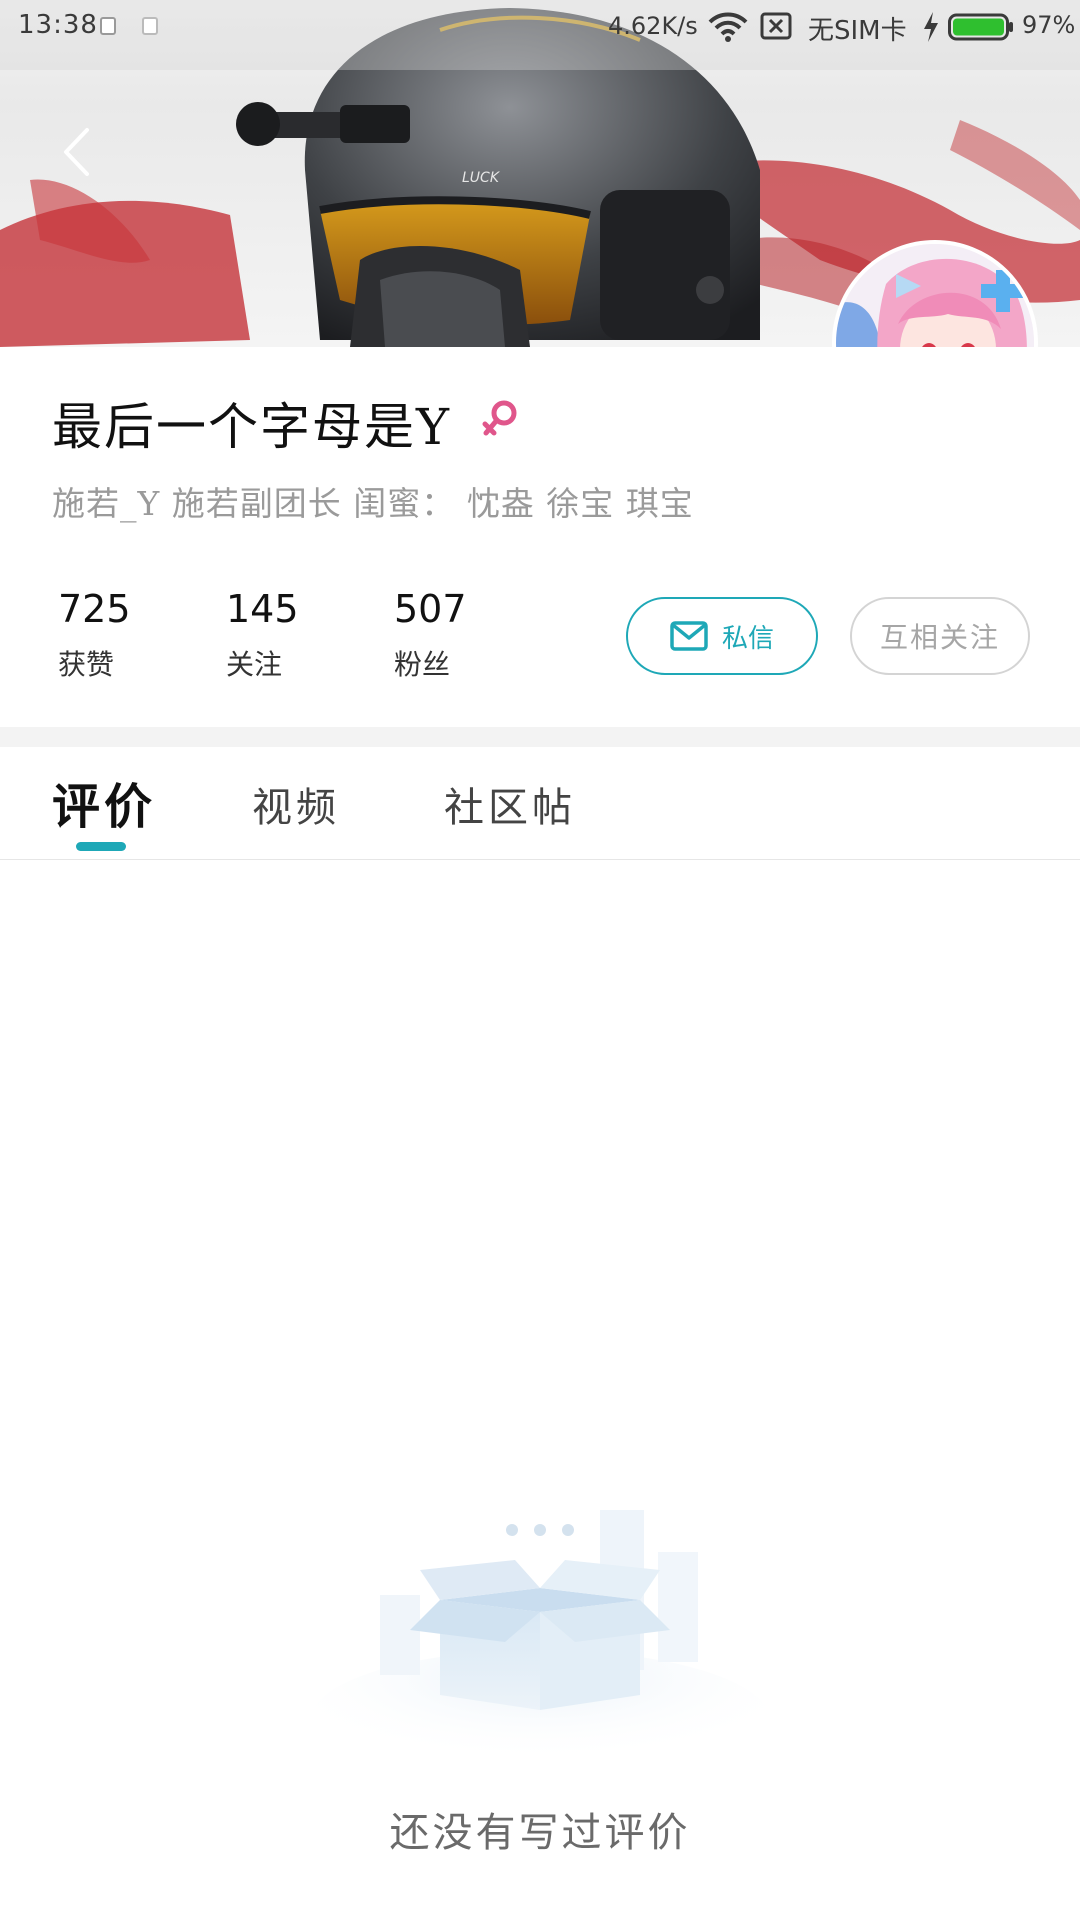 The image size is (1080, 1920). I want to click on stat-label: 关注, so click(254, 664).